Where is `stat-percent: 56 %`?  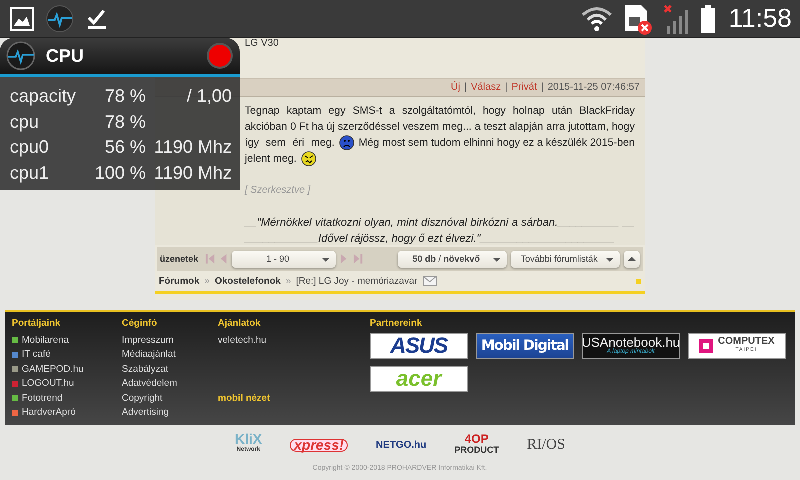 stat-percent: 56 % is located at coordinates (125, 147).